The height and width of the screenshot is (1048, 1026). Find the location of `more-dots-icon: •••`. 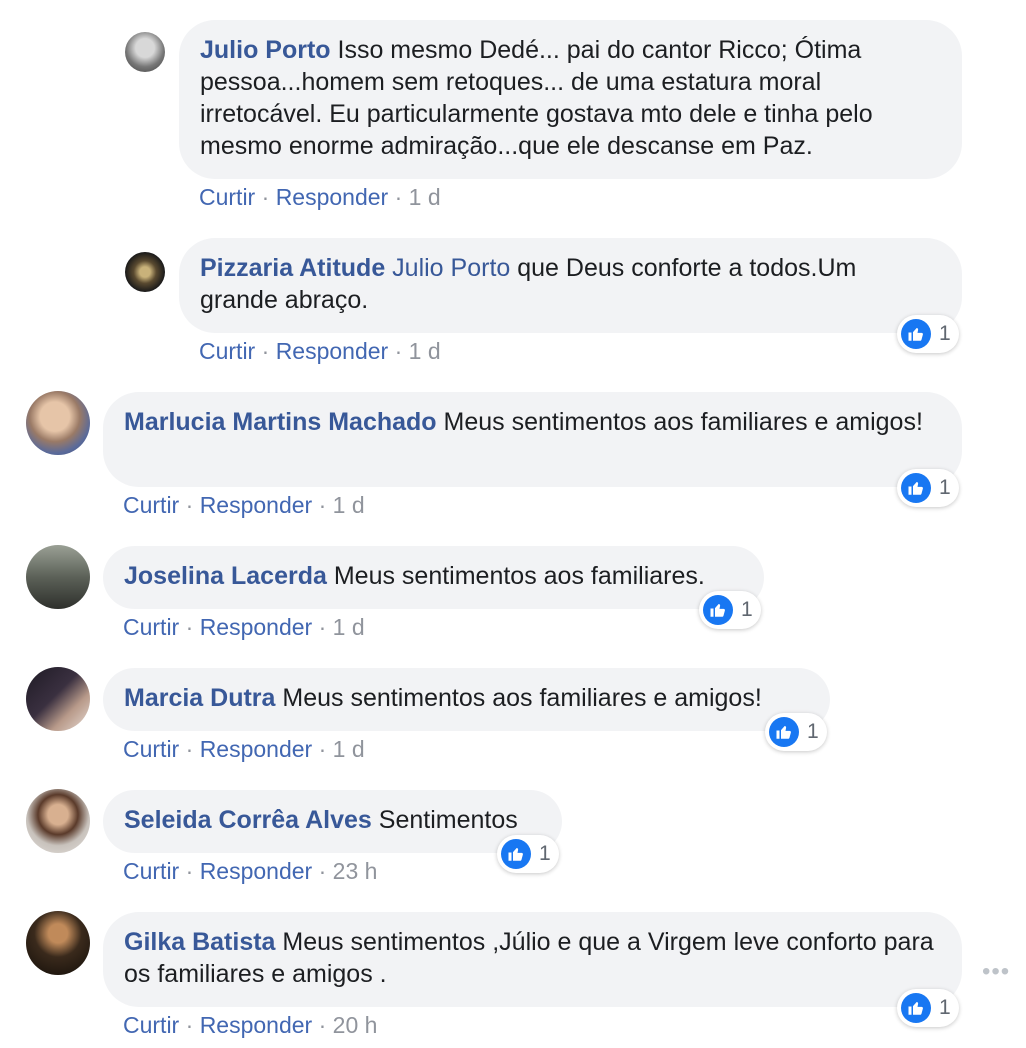

more-dots-icon: ••• is located at coordinates (996, 972).